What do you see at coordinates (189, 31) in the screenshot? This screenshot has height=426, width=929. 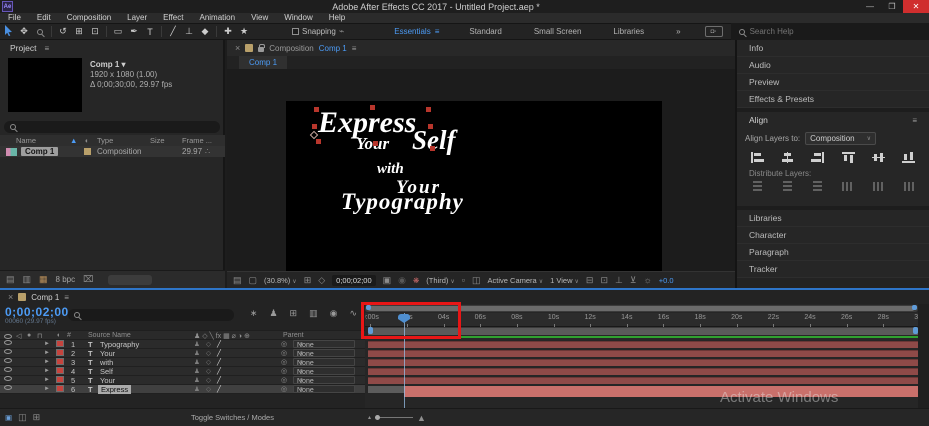 I see `clone-stamp-tool-icon: ⊥` at bounding box center [189, 31].